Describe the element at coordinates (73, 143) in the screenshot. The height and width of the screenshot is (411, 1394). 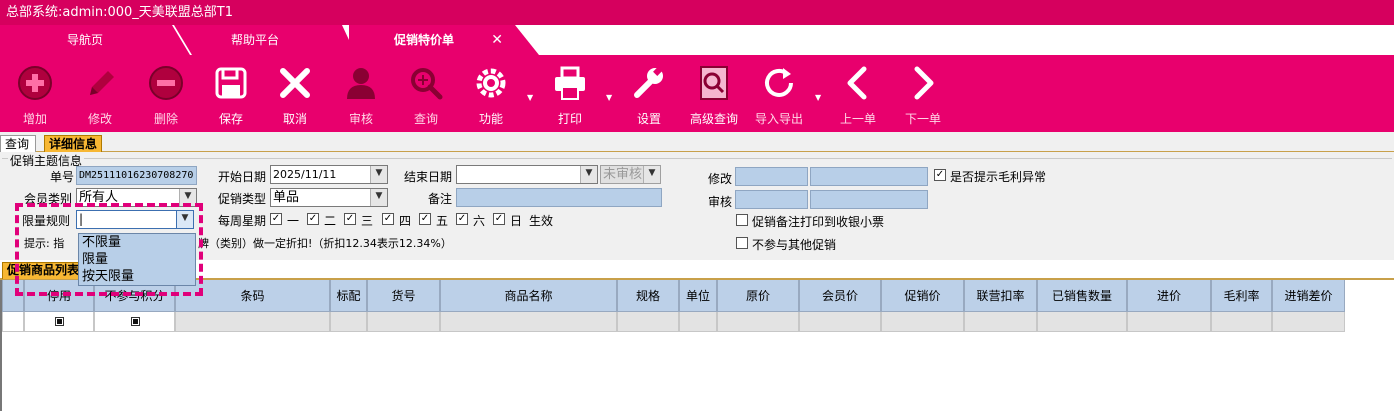
I see `tab-details: 详细信息` at that location.